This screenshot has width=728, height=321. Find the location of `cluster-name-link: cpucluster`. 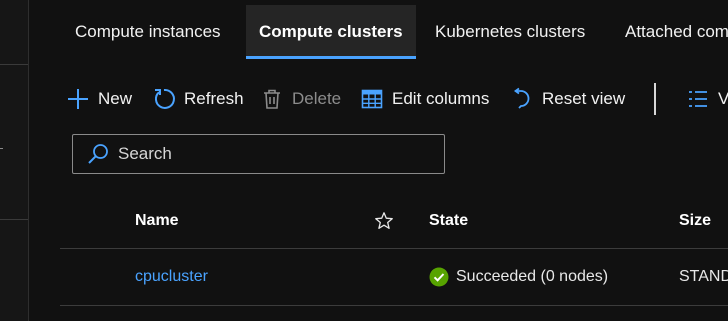

cluster-name-link: cpucluster is located at coordinates (171, 277).